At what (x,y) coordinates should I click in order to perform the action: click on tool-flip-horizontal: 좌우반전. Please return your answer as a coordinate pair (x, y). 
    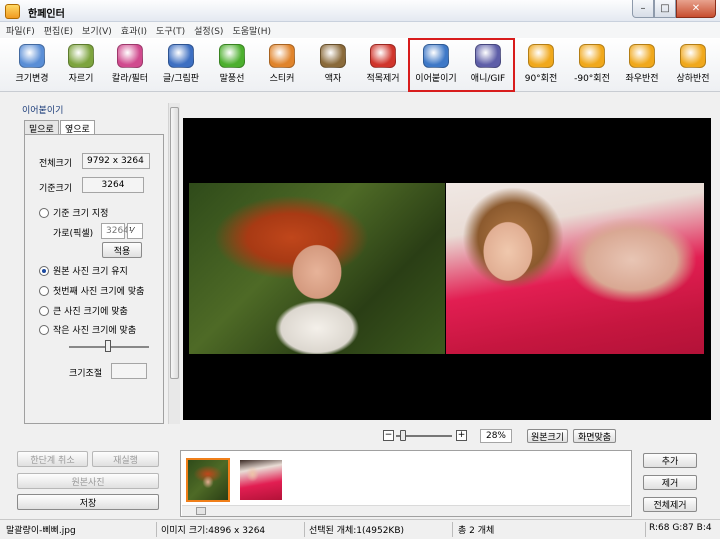
    Looking at the image, I should click on (642, 65).